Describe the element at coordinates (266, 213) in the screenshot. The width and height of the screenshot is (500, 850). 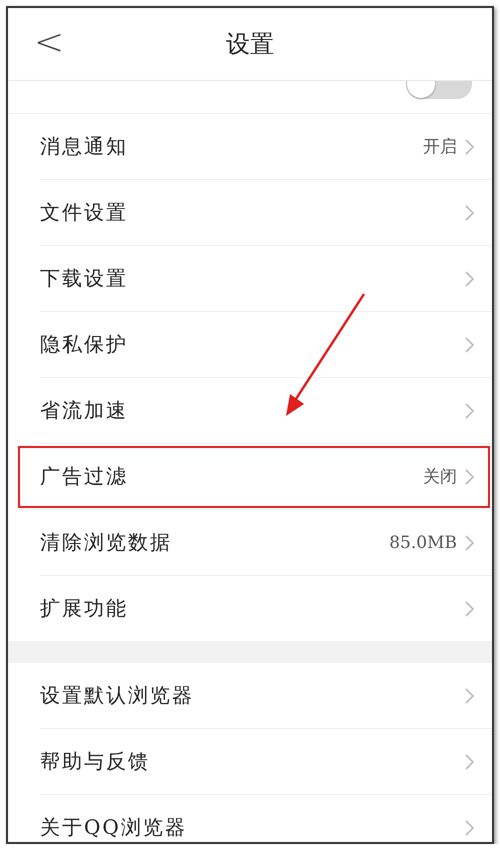
I see `settings-row: 文件设置` at that location.